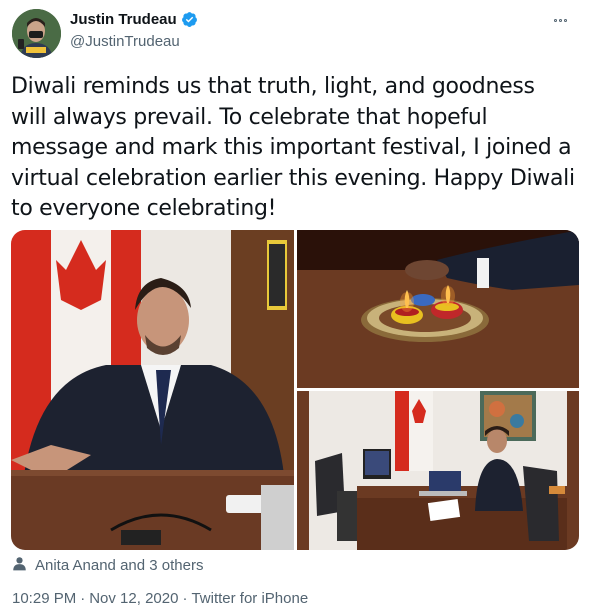 The width and height of the screenshot is (589, 611). I want to click on likes-row: Anita Anand and 3 others, so click(107, 565).